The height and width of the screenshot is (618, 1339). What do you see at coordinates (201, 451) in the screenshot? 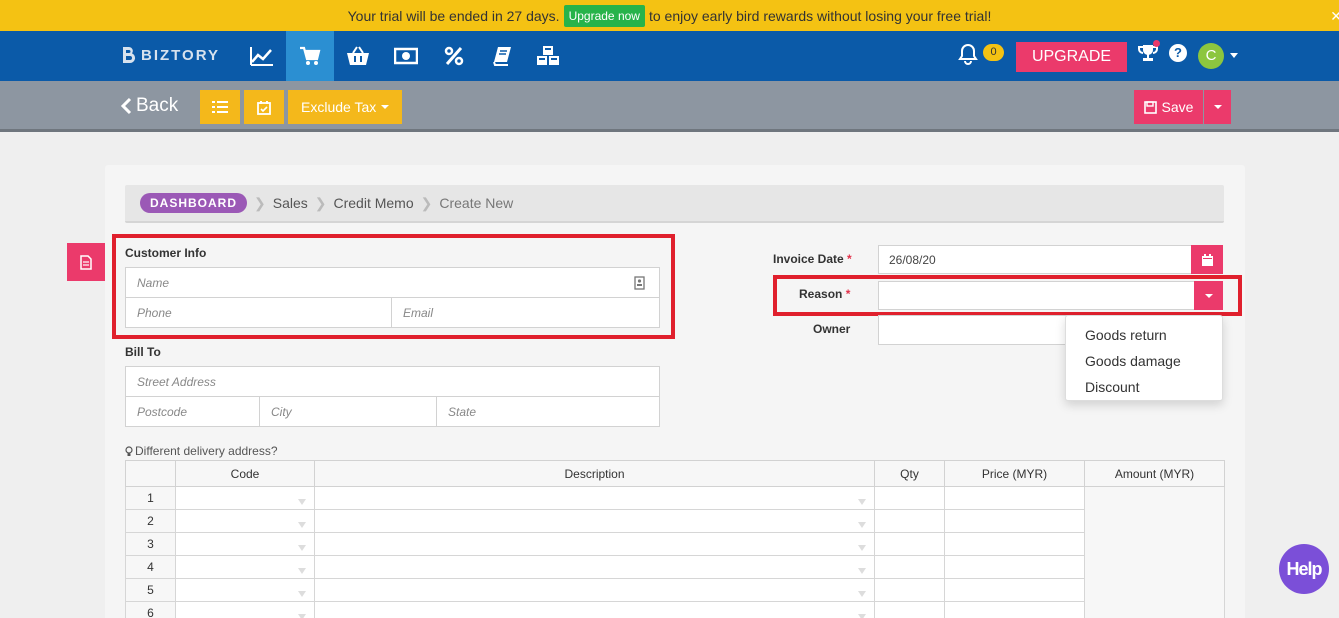
I see `different-delivery-link: Different delivery address?` at bounding box center [201, 451].